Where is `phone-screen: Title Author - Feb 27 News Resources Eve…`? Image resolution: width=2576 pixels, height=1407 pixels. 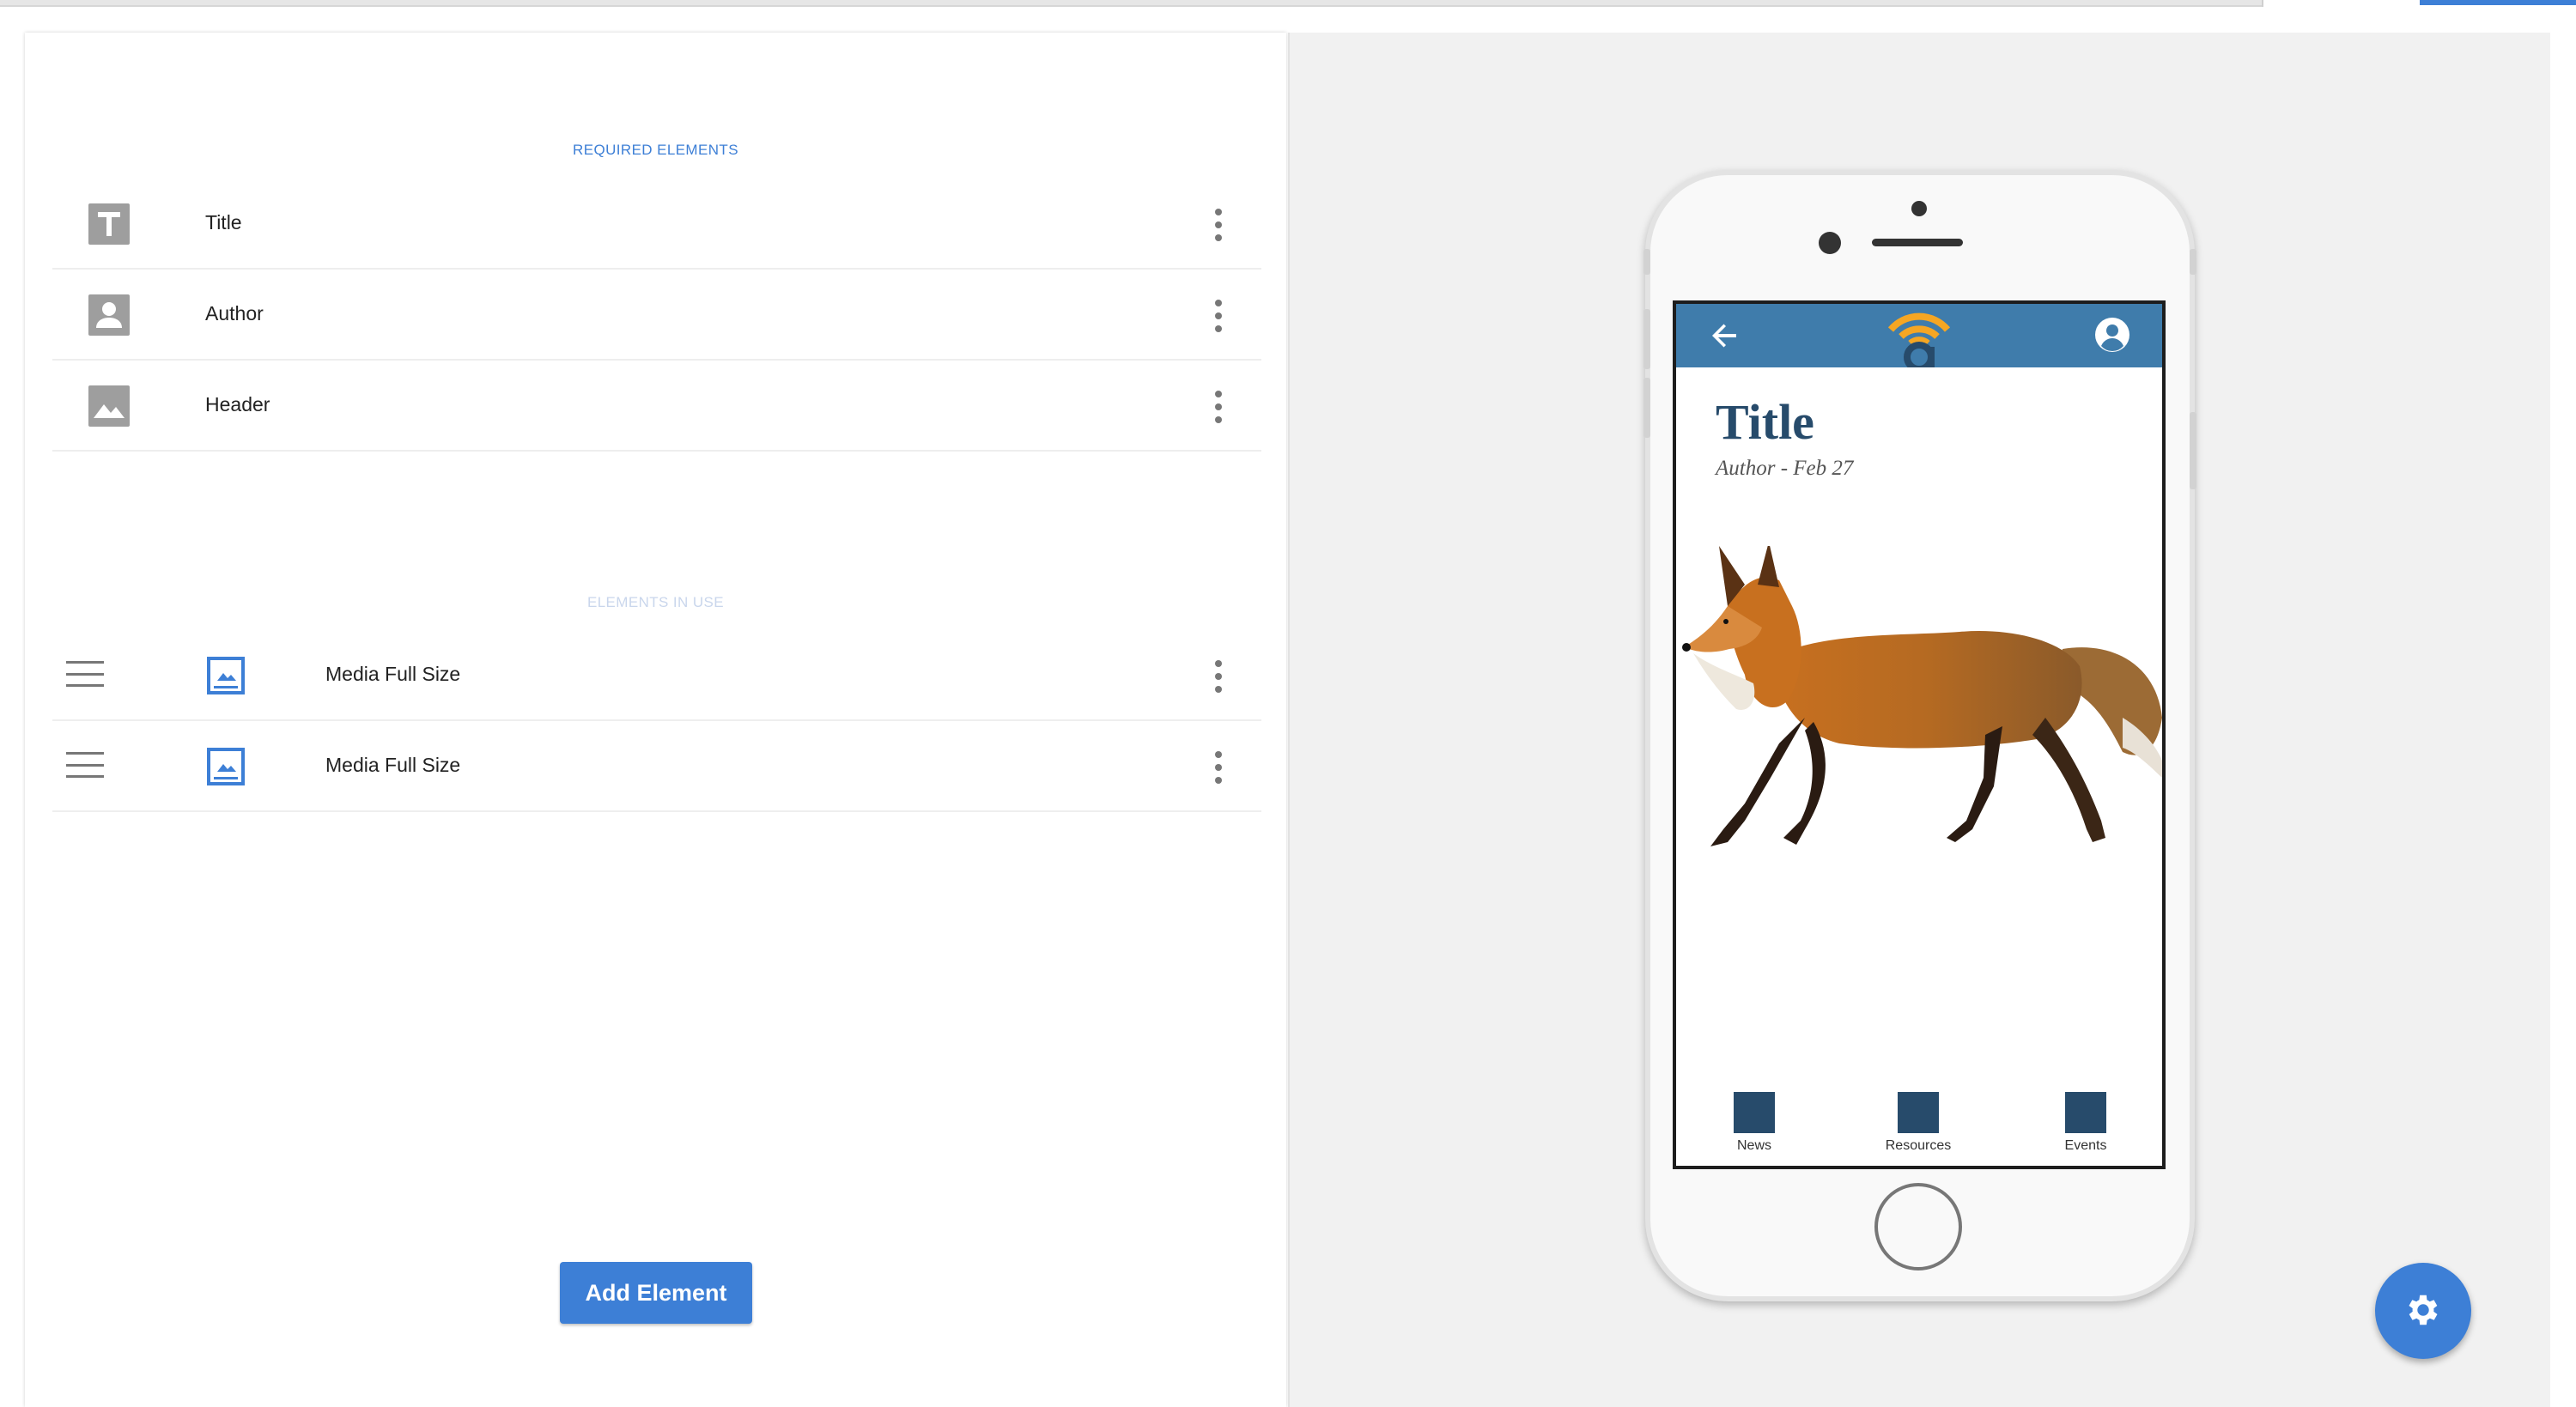
phone-screen: Title Author - Feb 27 News Resources Eve… is located at coordinates (1919, 734).